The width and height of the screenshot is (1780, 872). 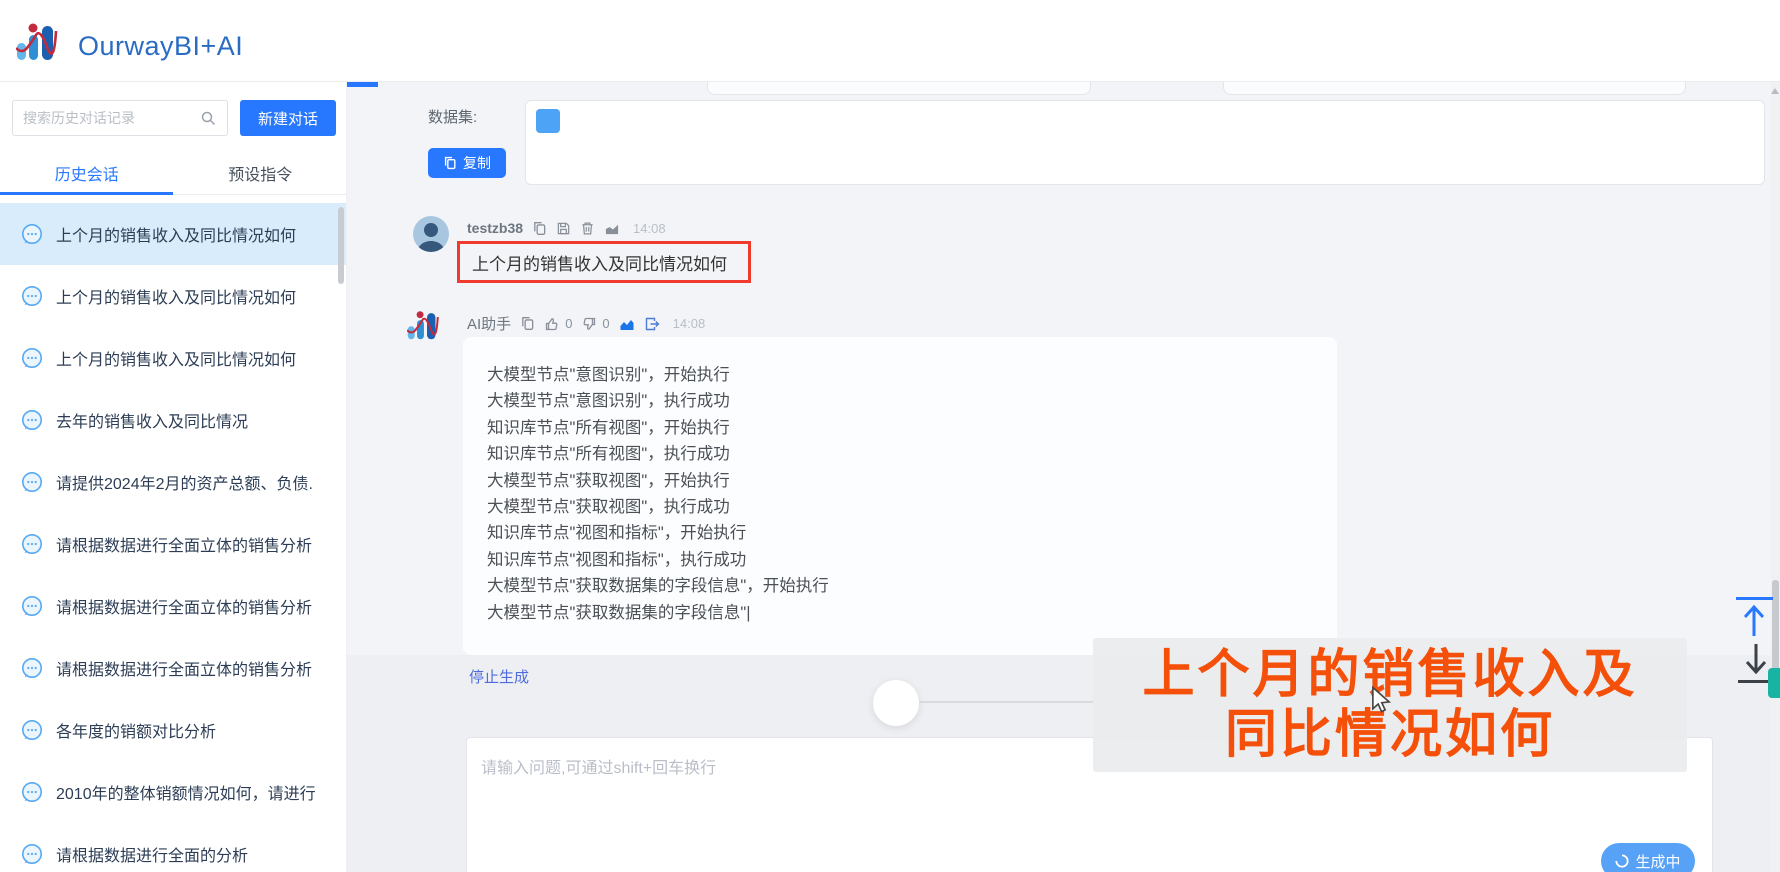 What do you see at coordinates (569, 323) in the screenshot?
I see `likes-count: 0` at bounding box center [569, 323].